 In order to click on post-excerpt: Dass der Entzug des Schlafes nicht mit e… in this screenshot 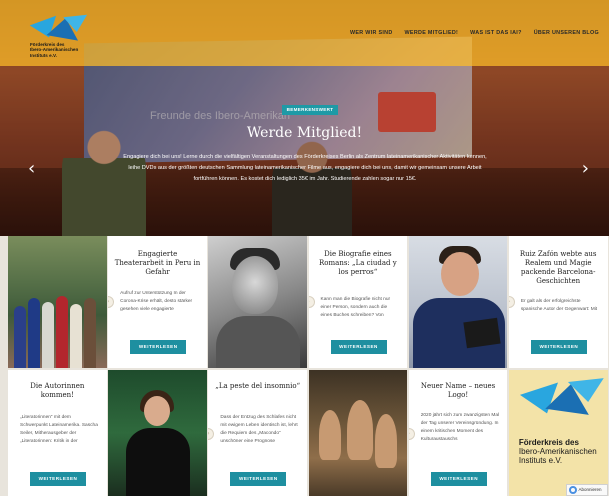, I will do `click(259, 429)`.